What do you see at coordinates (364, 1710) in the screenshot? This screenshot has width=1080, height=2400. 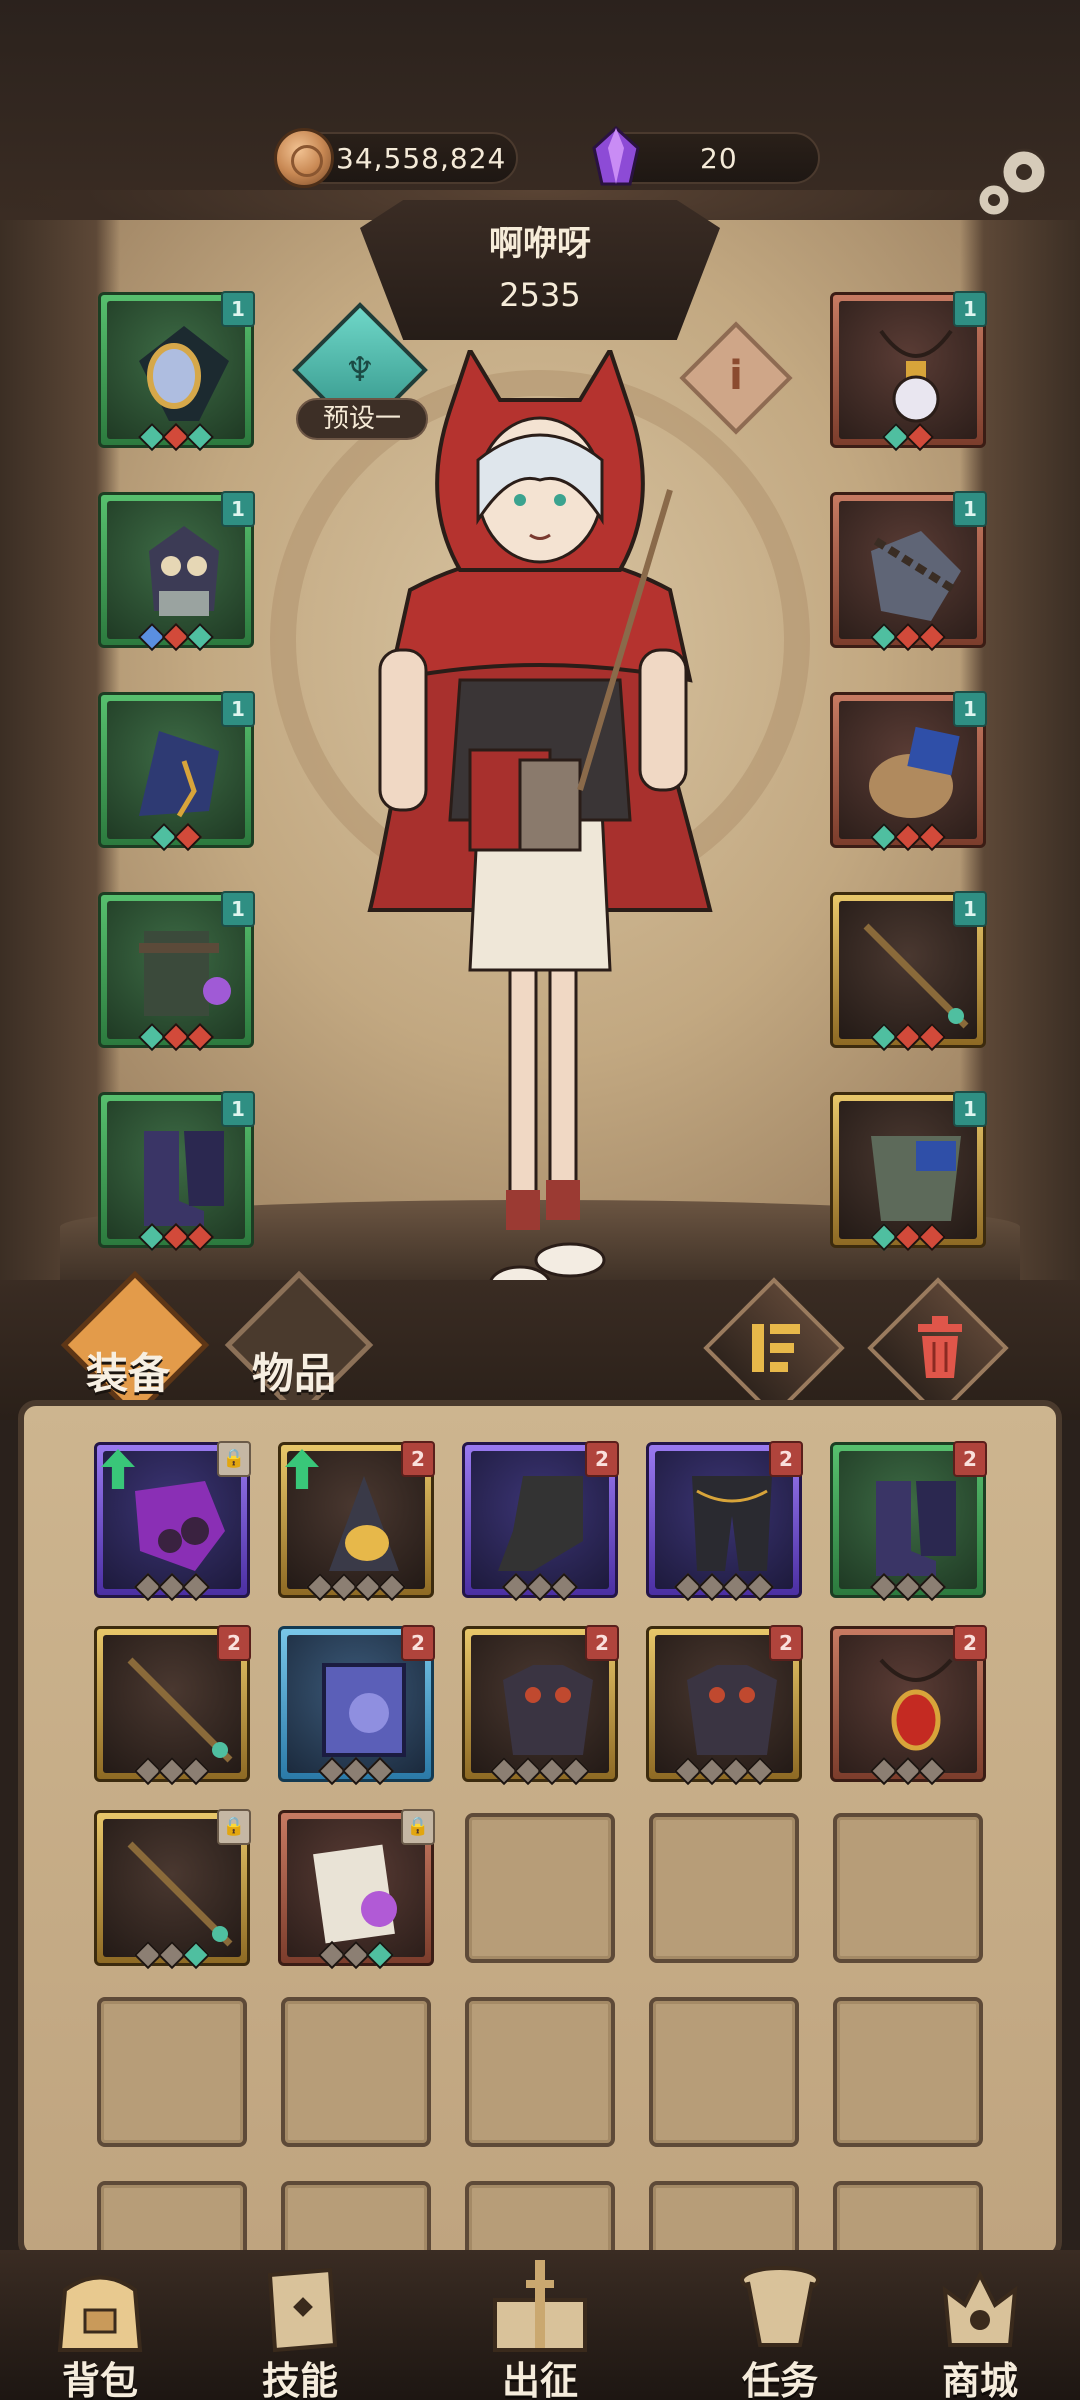 I see `spellbook-icon` at bounding box center [364, 1710].